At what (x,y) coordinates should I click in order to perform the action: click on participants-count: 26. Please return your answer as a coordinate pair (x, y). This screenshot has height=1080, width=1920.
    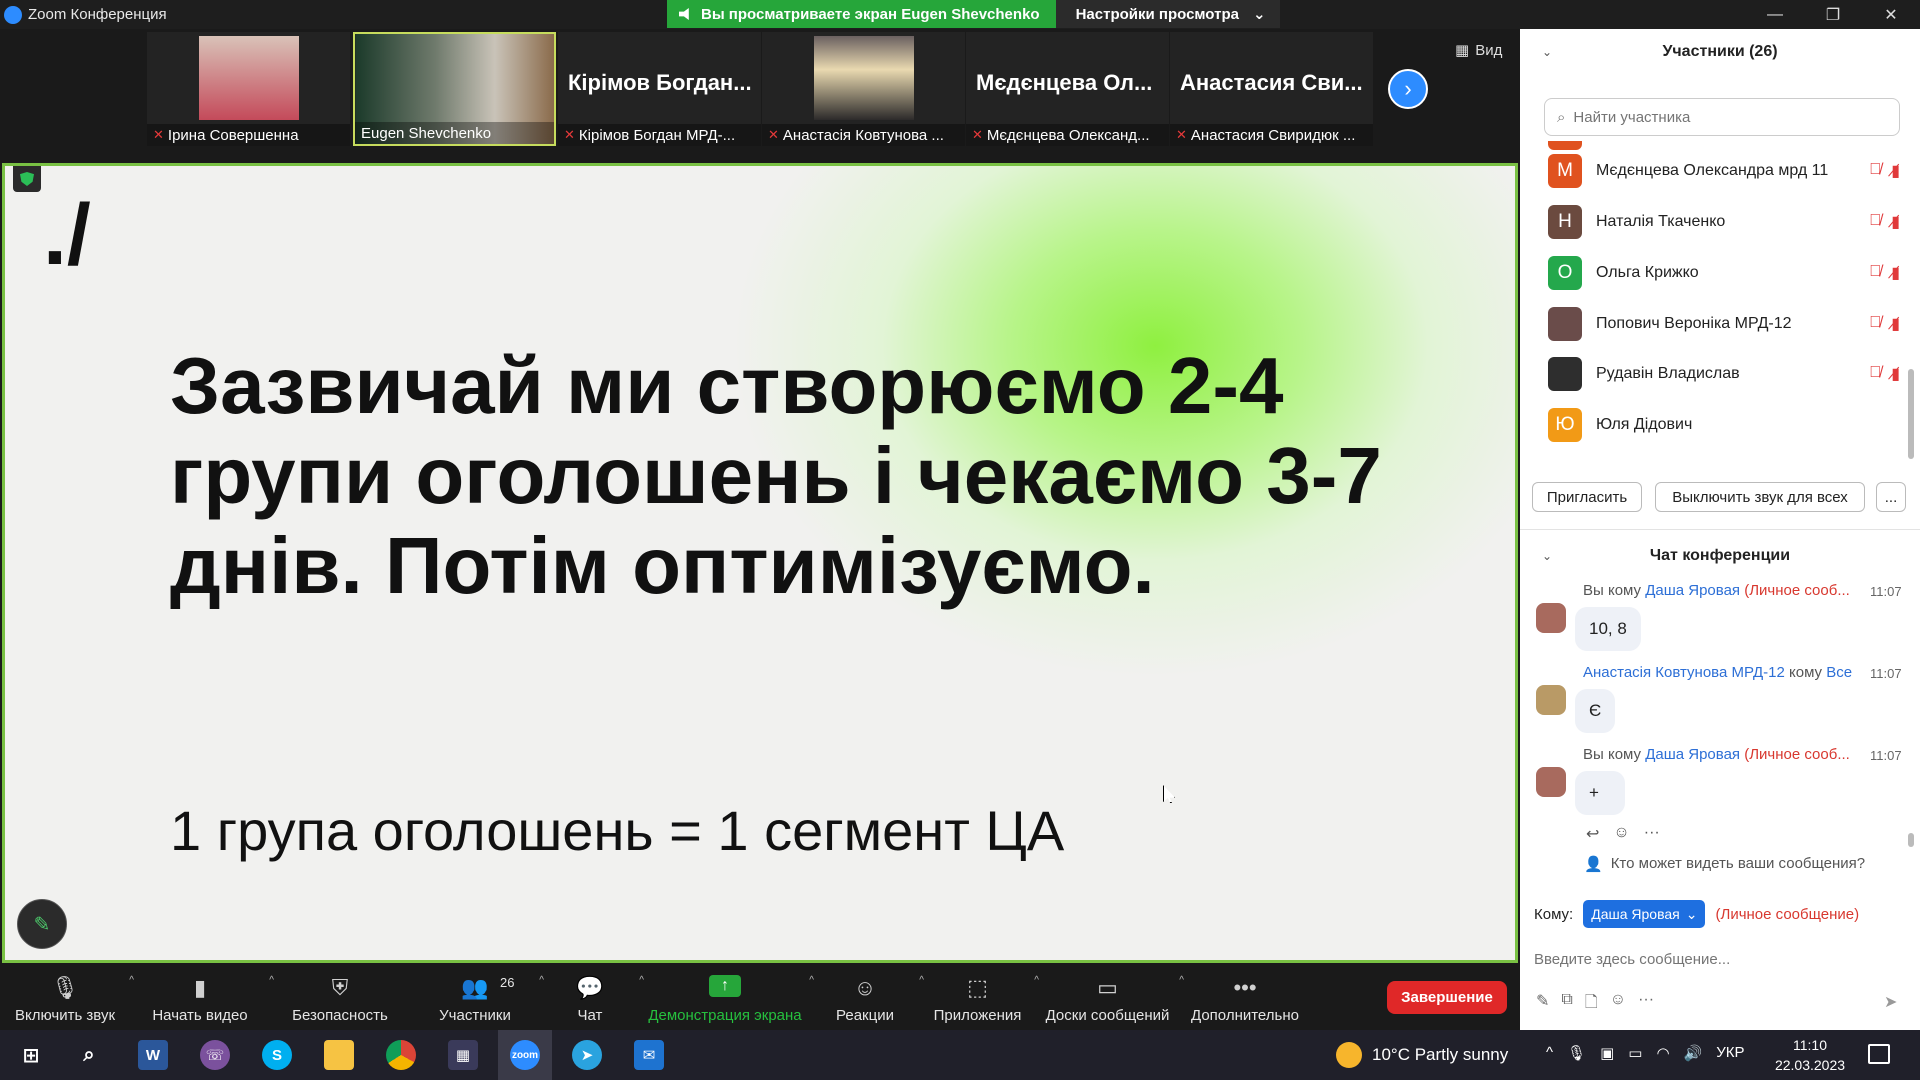
    Looking at the image, I should click on (507, 982).